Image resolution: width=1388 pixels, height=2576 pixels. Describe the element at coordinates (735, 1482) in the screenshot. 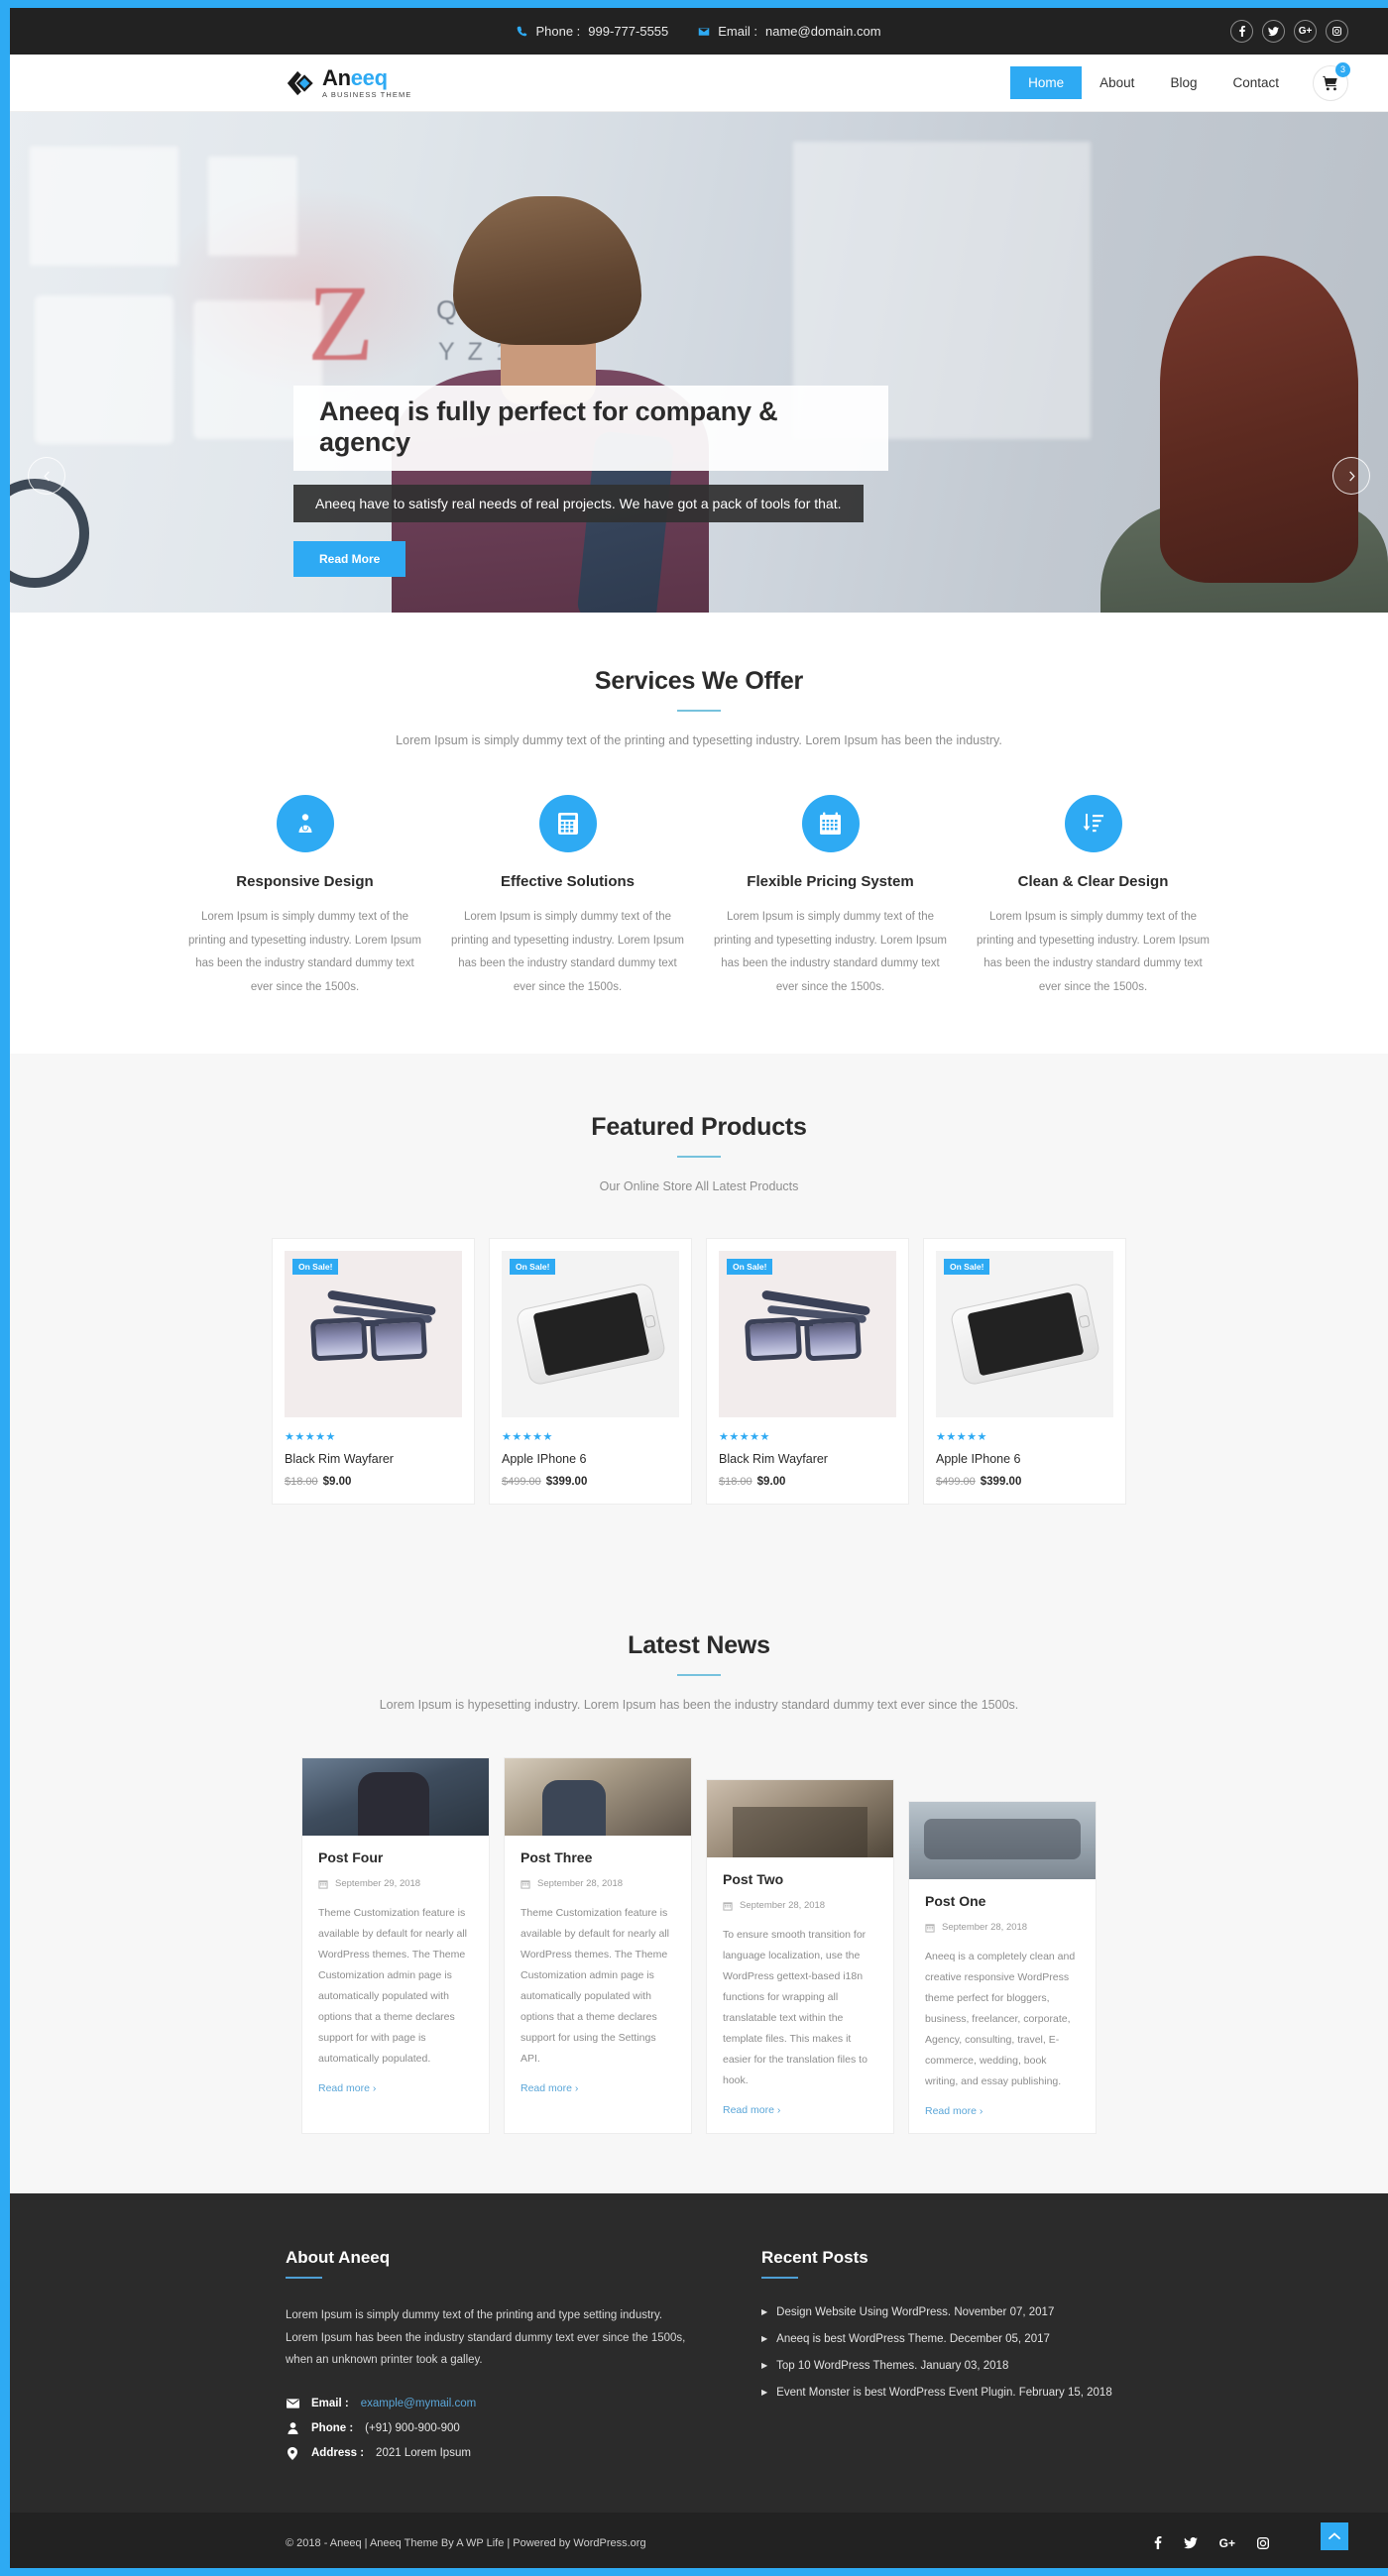

I see `product-old-price: $18.00` at that location.